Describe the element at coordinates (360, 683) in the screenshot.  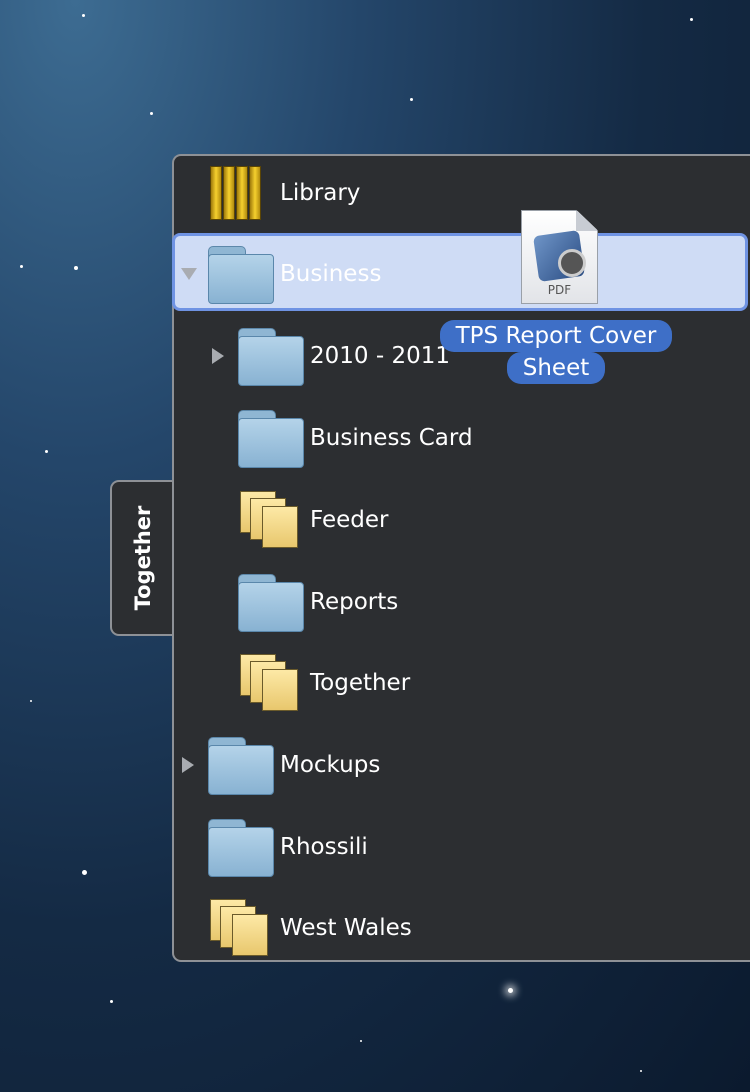
I see `tree-item-label: Together` at that location.